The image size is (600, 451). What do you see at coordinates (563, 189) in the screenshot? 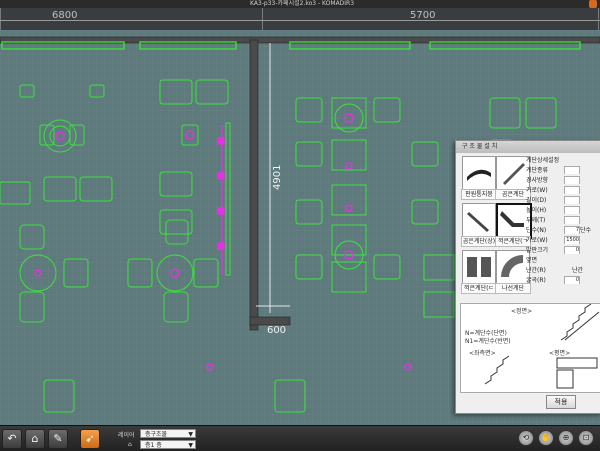
I see `prop-width: 가로(W)` at bounding box center [563, 189].